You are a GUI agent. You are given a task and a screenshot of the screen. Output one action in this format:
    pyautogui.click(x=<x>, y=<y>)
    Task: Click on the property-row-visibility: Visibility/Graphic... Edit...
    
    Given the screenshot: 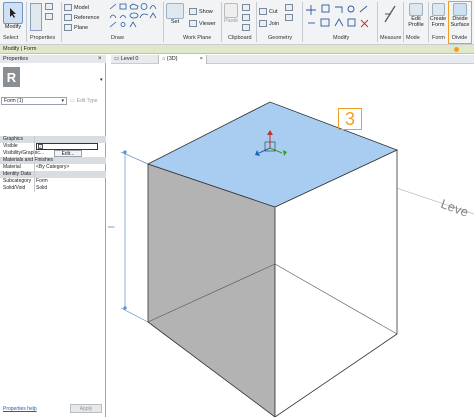 What is the action you would take?
    pyautogui.click(x=53, y=153)
    